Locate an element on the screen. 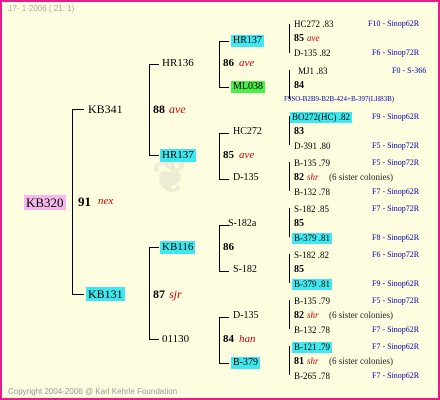  g5-7-top-ped: F5 - Sinop72R is located at coordinates (396, 300).